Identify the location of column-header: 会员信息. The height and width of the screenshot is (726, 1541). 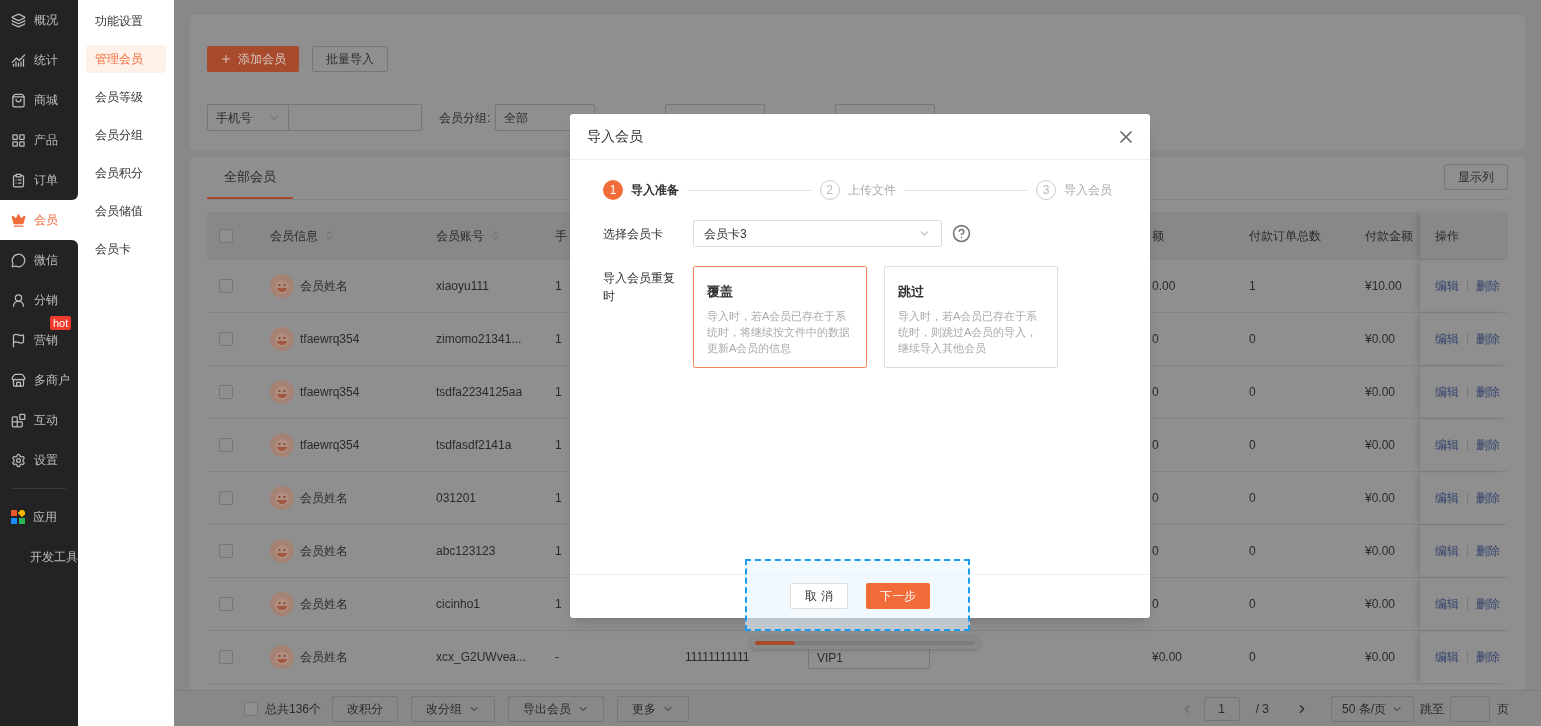
(294, 236).